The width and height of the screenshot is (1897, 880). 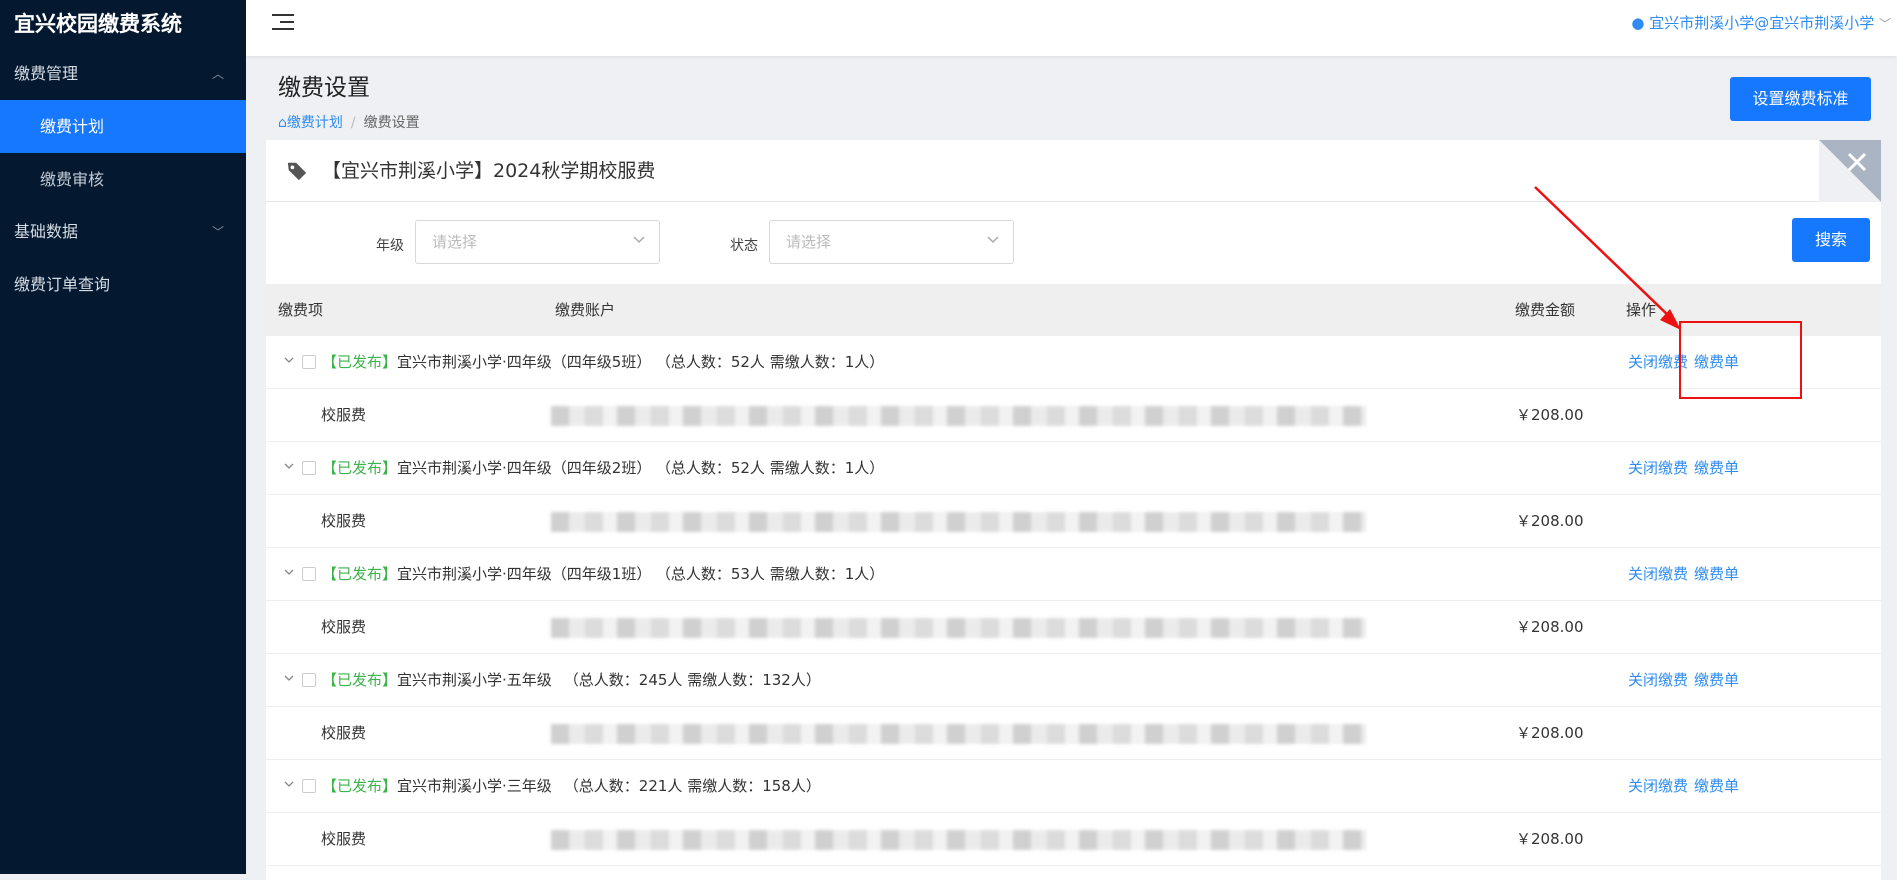 I want to click on user-icon: ●, so click(x=1638, y=23).